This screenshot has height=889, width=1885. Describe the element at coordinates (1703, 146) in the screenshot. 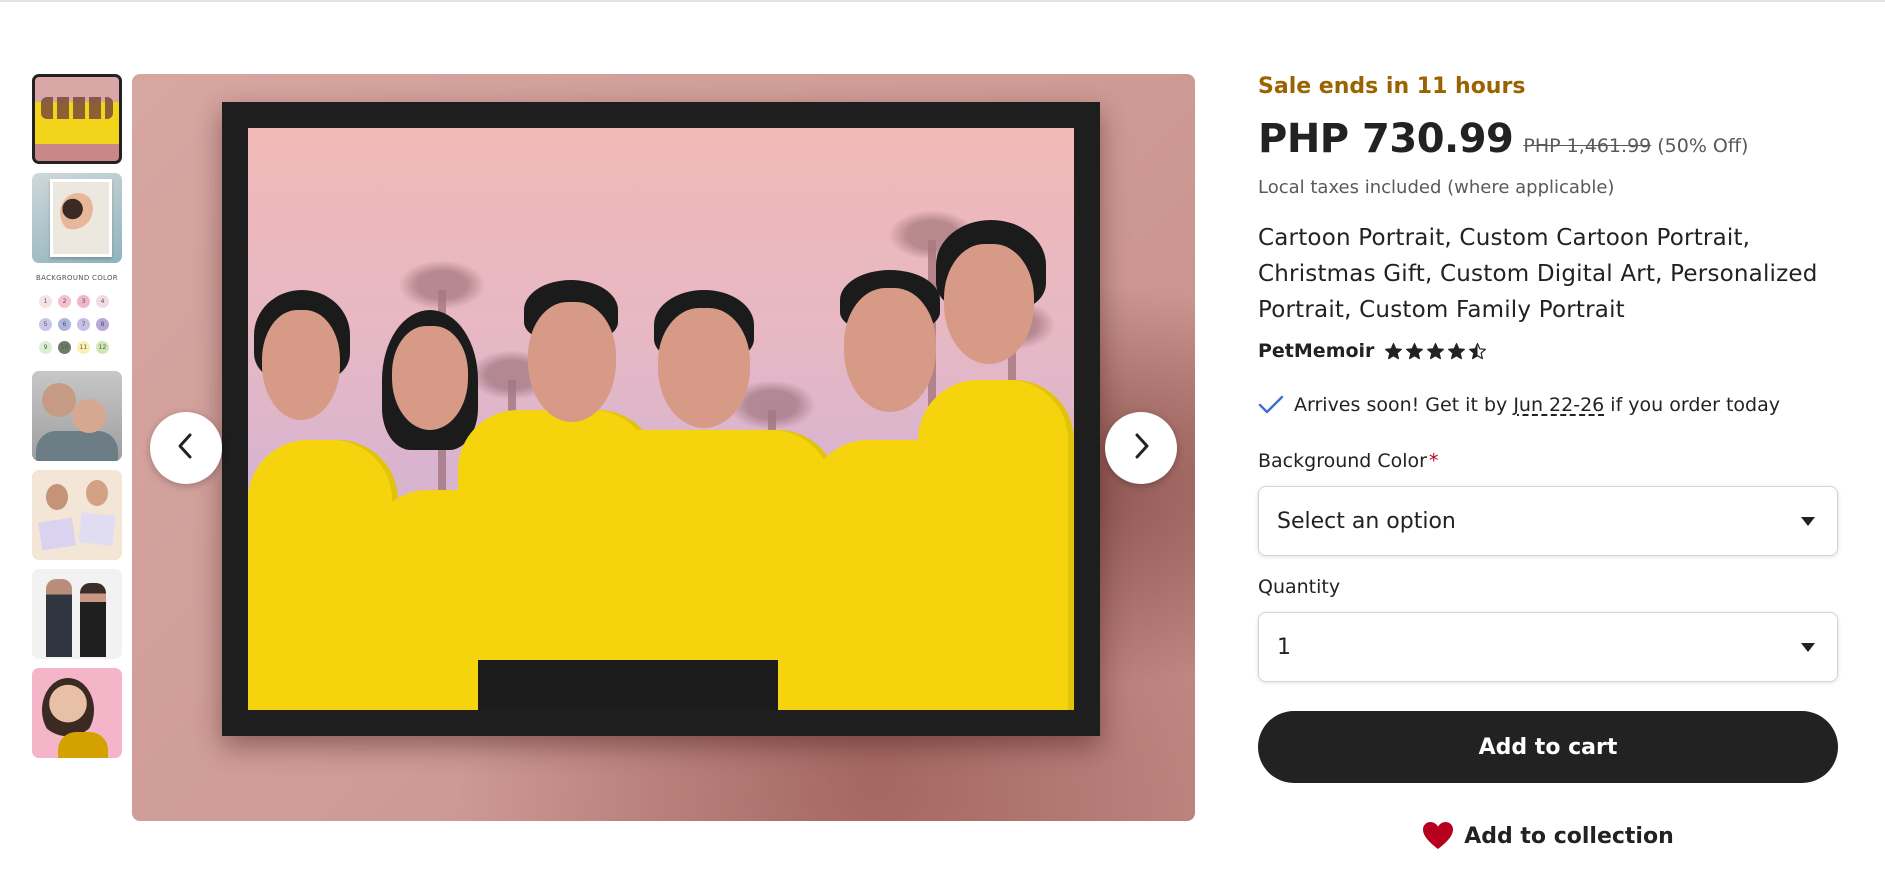

I see `discount-label: (50% Off)` at that location.